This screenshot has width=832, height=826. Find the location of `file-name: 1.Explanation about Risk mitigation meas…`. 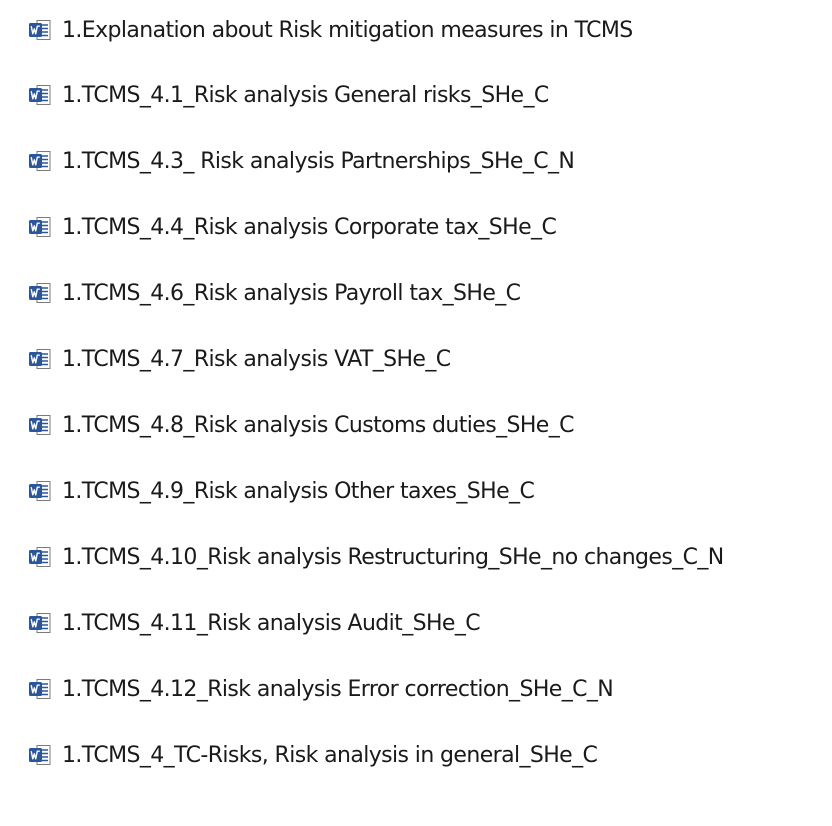

file-name: 1.Explanation about Risk mitigation meas… is located at coordinates (347, 30).